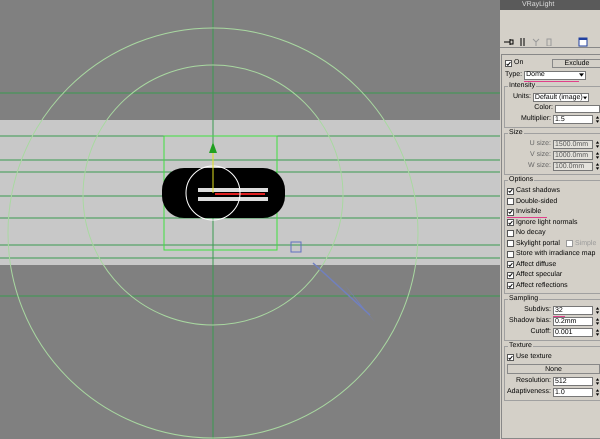 This screenshot has height=439, width=600. What do you see at coordinates (509, 42) in the screenshot?
I see `pin-icon` at bounding box center [509, 42].